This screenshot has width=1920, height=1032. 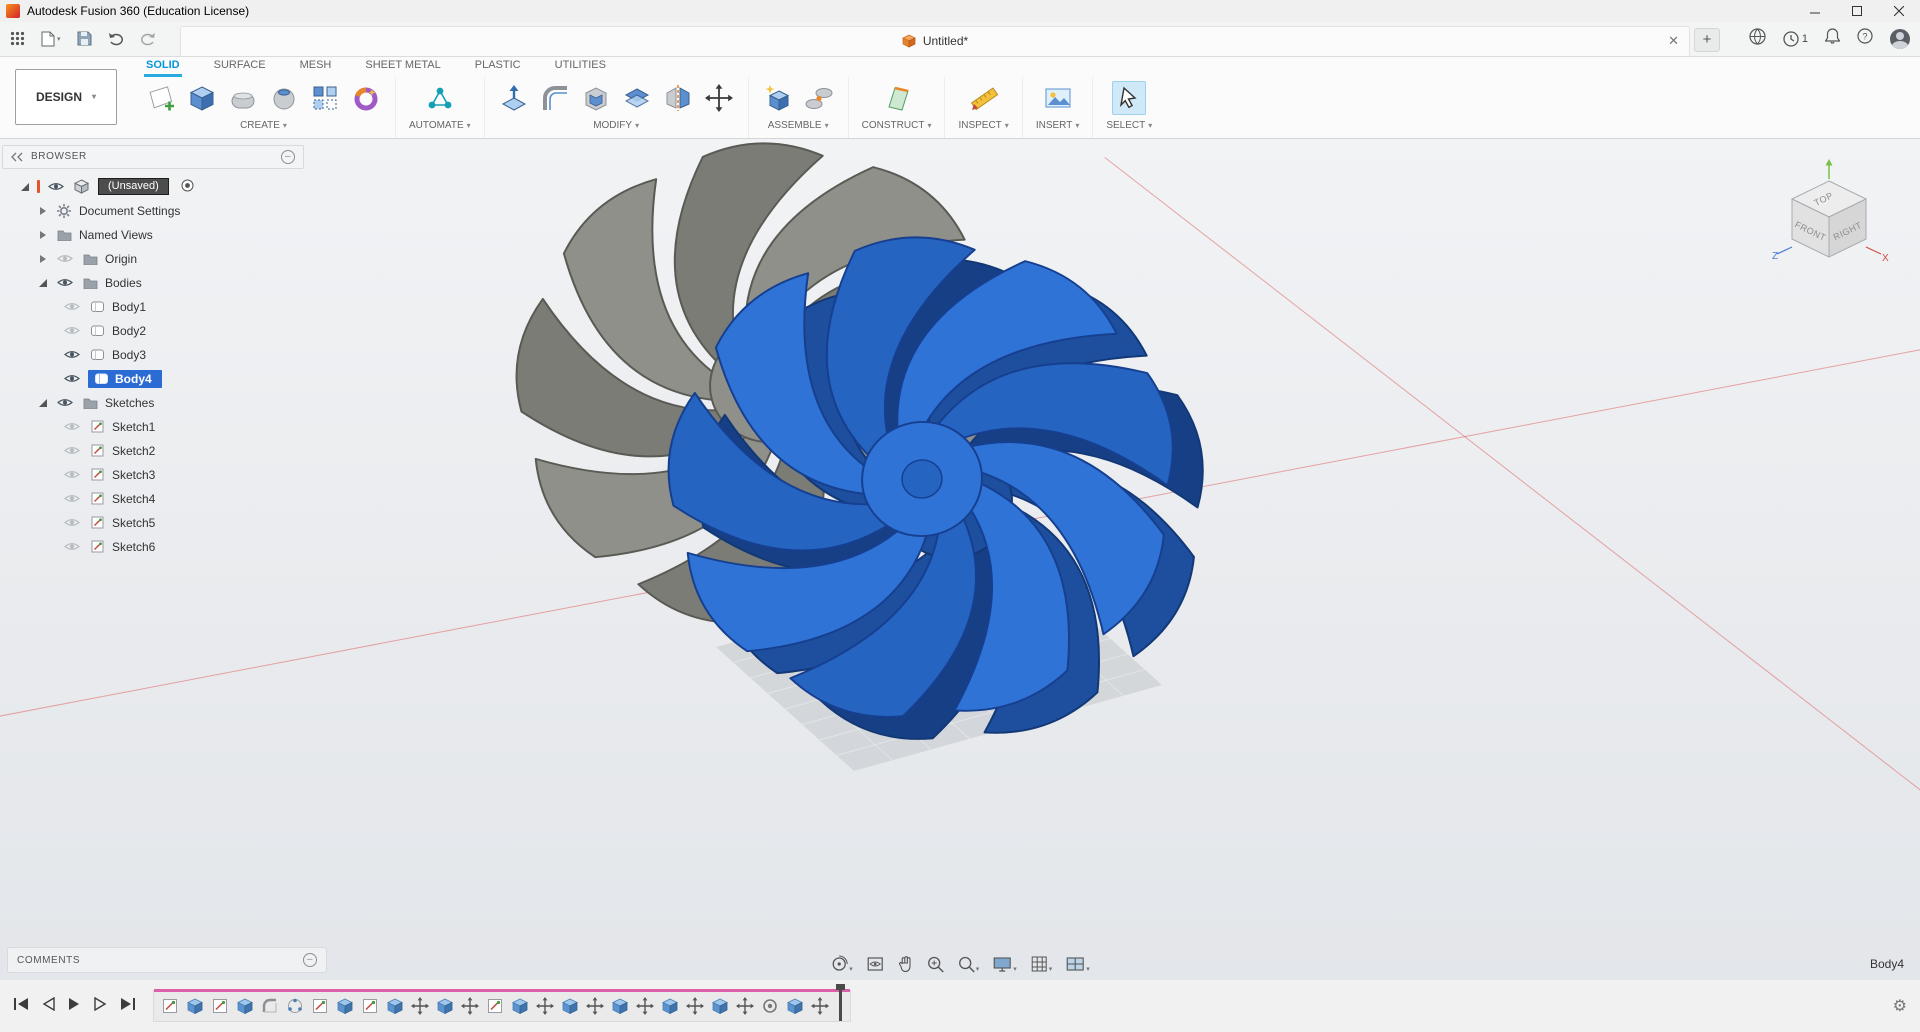 I want to click on tab-solid: SOLID, so click(x=163, y=67).